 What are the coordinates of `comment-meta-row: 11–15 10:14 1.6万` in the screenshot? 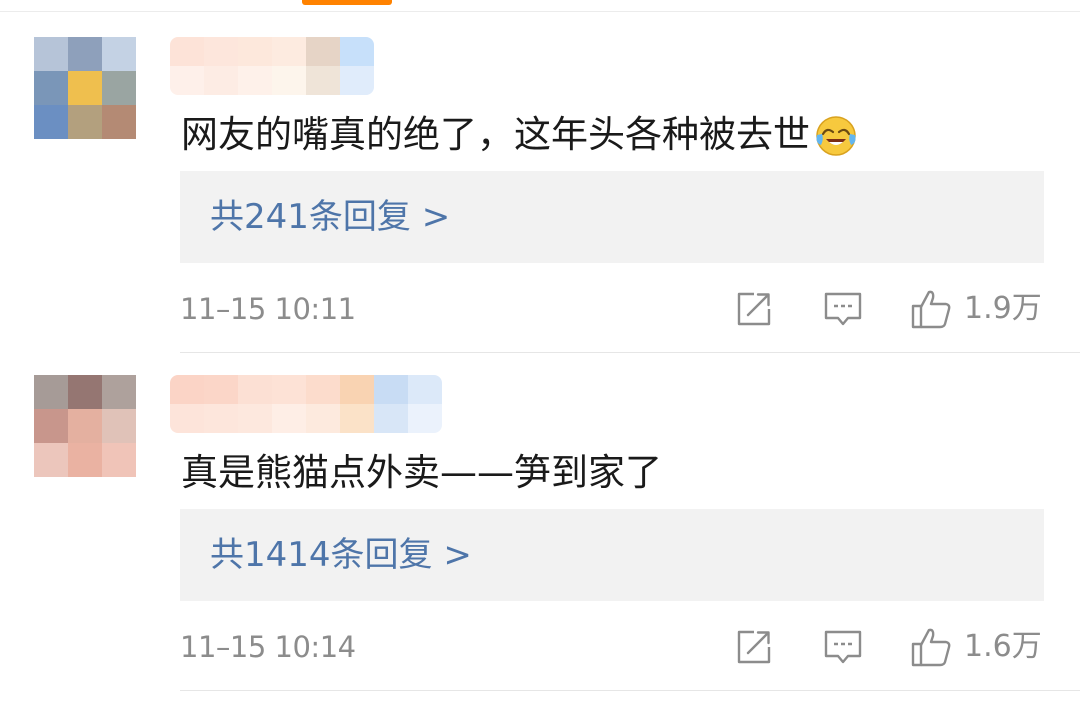 It's located at (540, 647).